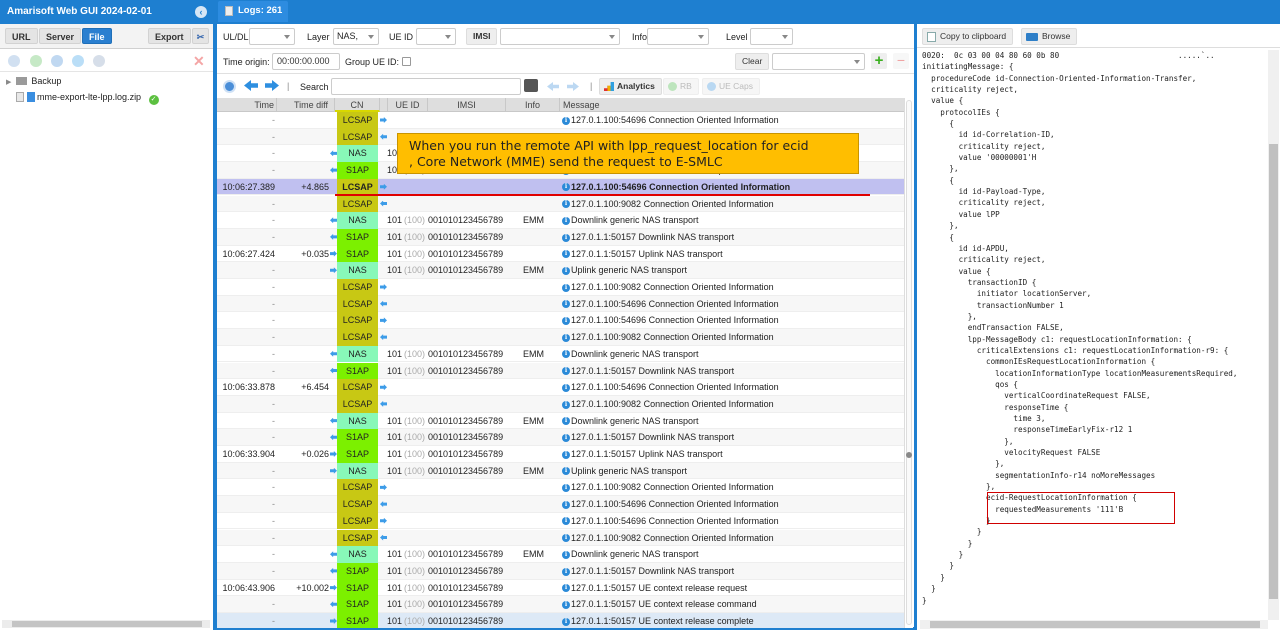 This screenshot has width=1280, height=630. I want to click on url-button: URL, so click(21, 36).